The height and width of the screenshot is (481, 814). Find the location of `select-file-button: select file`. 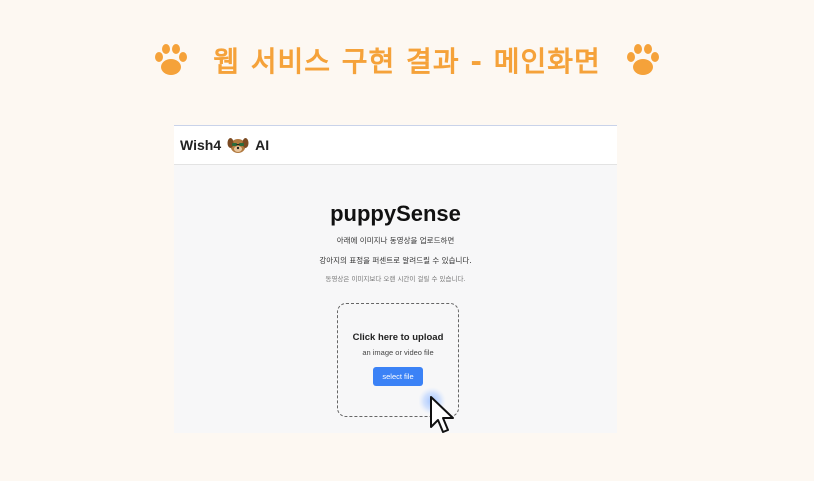

select-file-button: select file is located at coordinates (398, 376).